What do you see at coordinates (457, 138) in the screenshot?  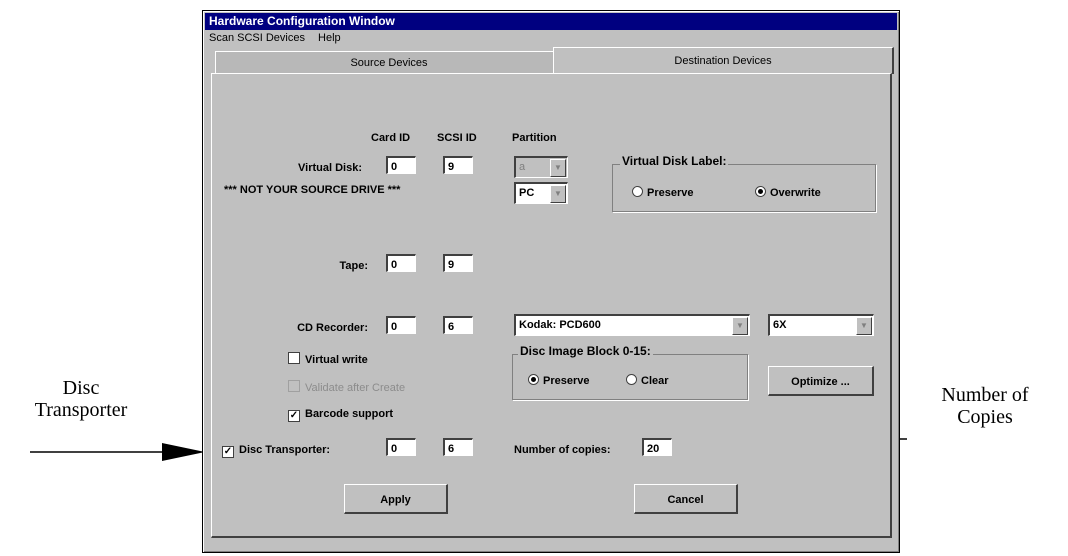 I see `header-scsi-id: SCSI ID` at bounding box center [457, 138].